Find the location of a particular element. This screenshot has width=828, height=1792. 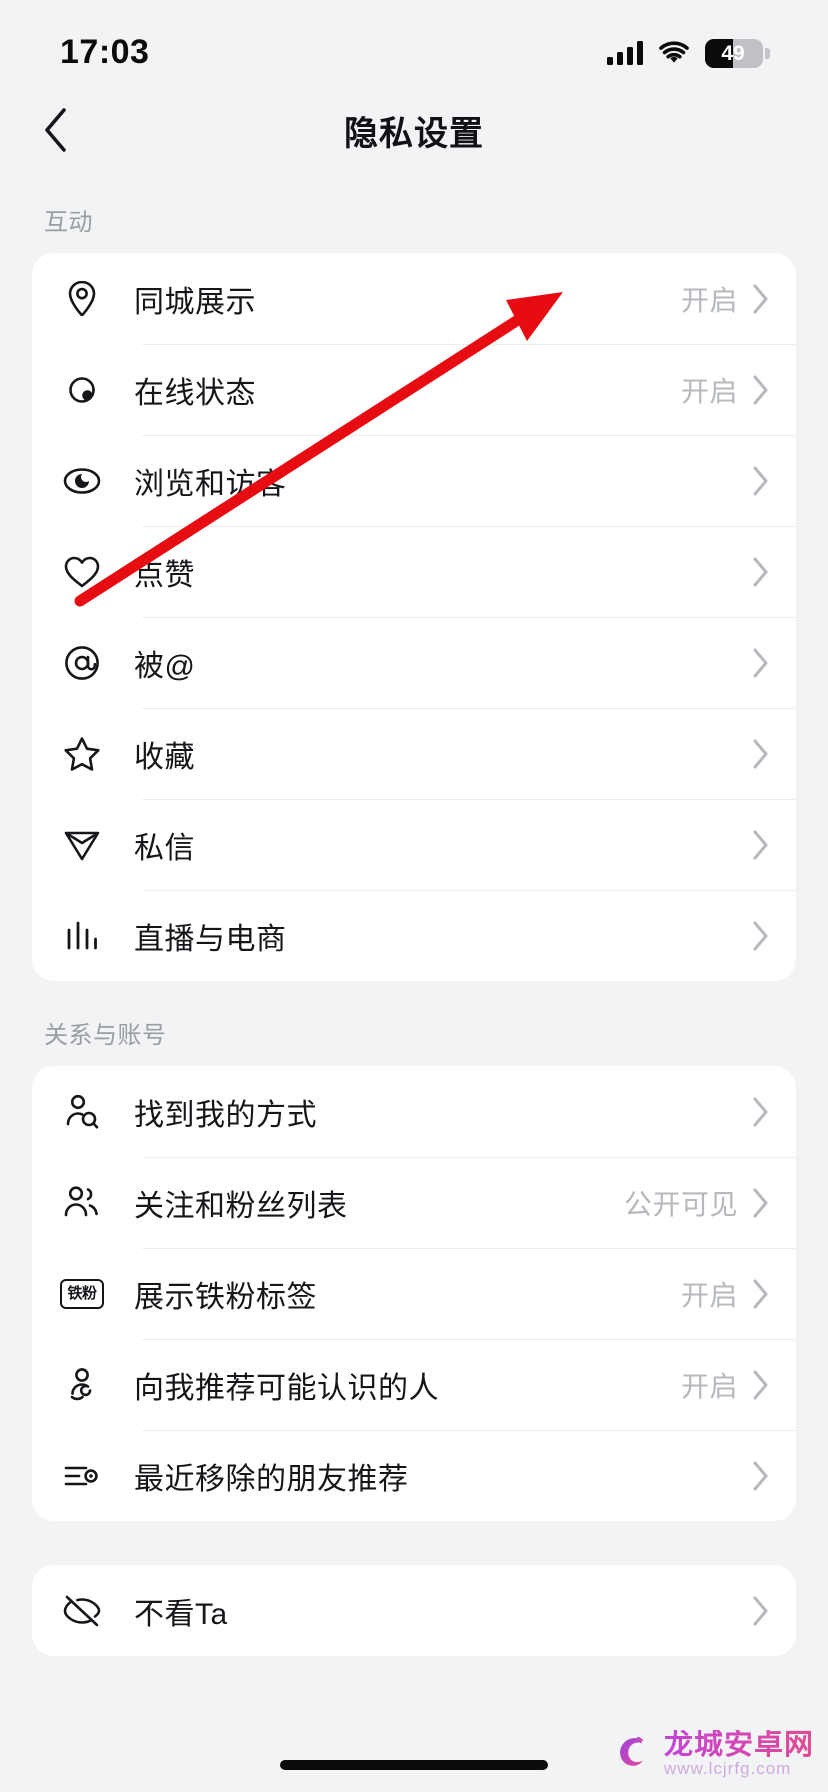

settings-row-value: 公开可见 is located at coordinates (680, 1204).